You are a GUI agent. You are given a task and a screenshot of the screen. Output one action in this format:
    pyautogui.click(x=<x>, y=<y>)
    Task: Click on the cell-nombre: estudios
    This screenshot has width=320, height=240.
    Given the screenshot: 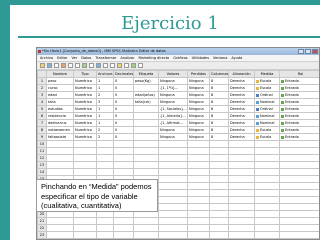 What is the action you would take?
    pyautogui.click(x=60, y=109)
    